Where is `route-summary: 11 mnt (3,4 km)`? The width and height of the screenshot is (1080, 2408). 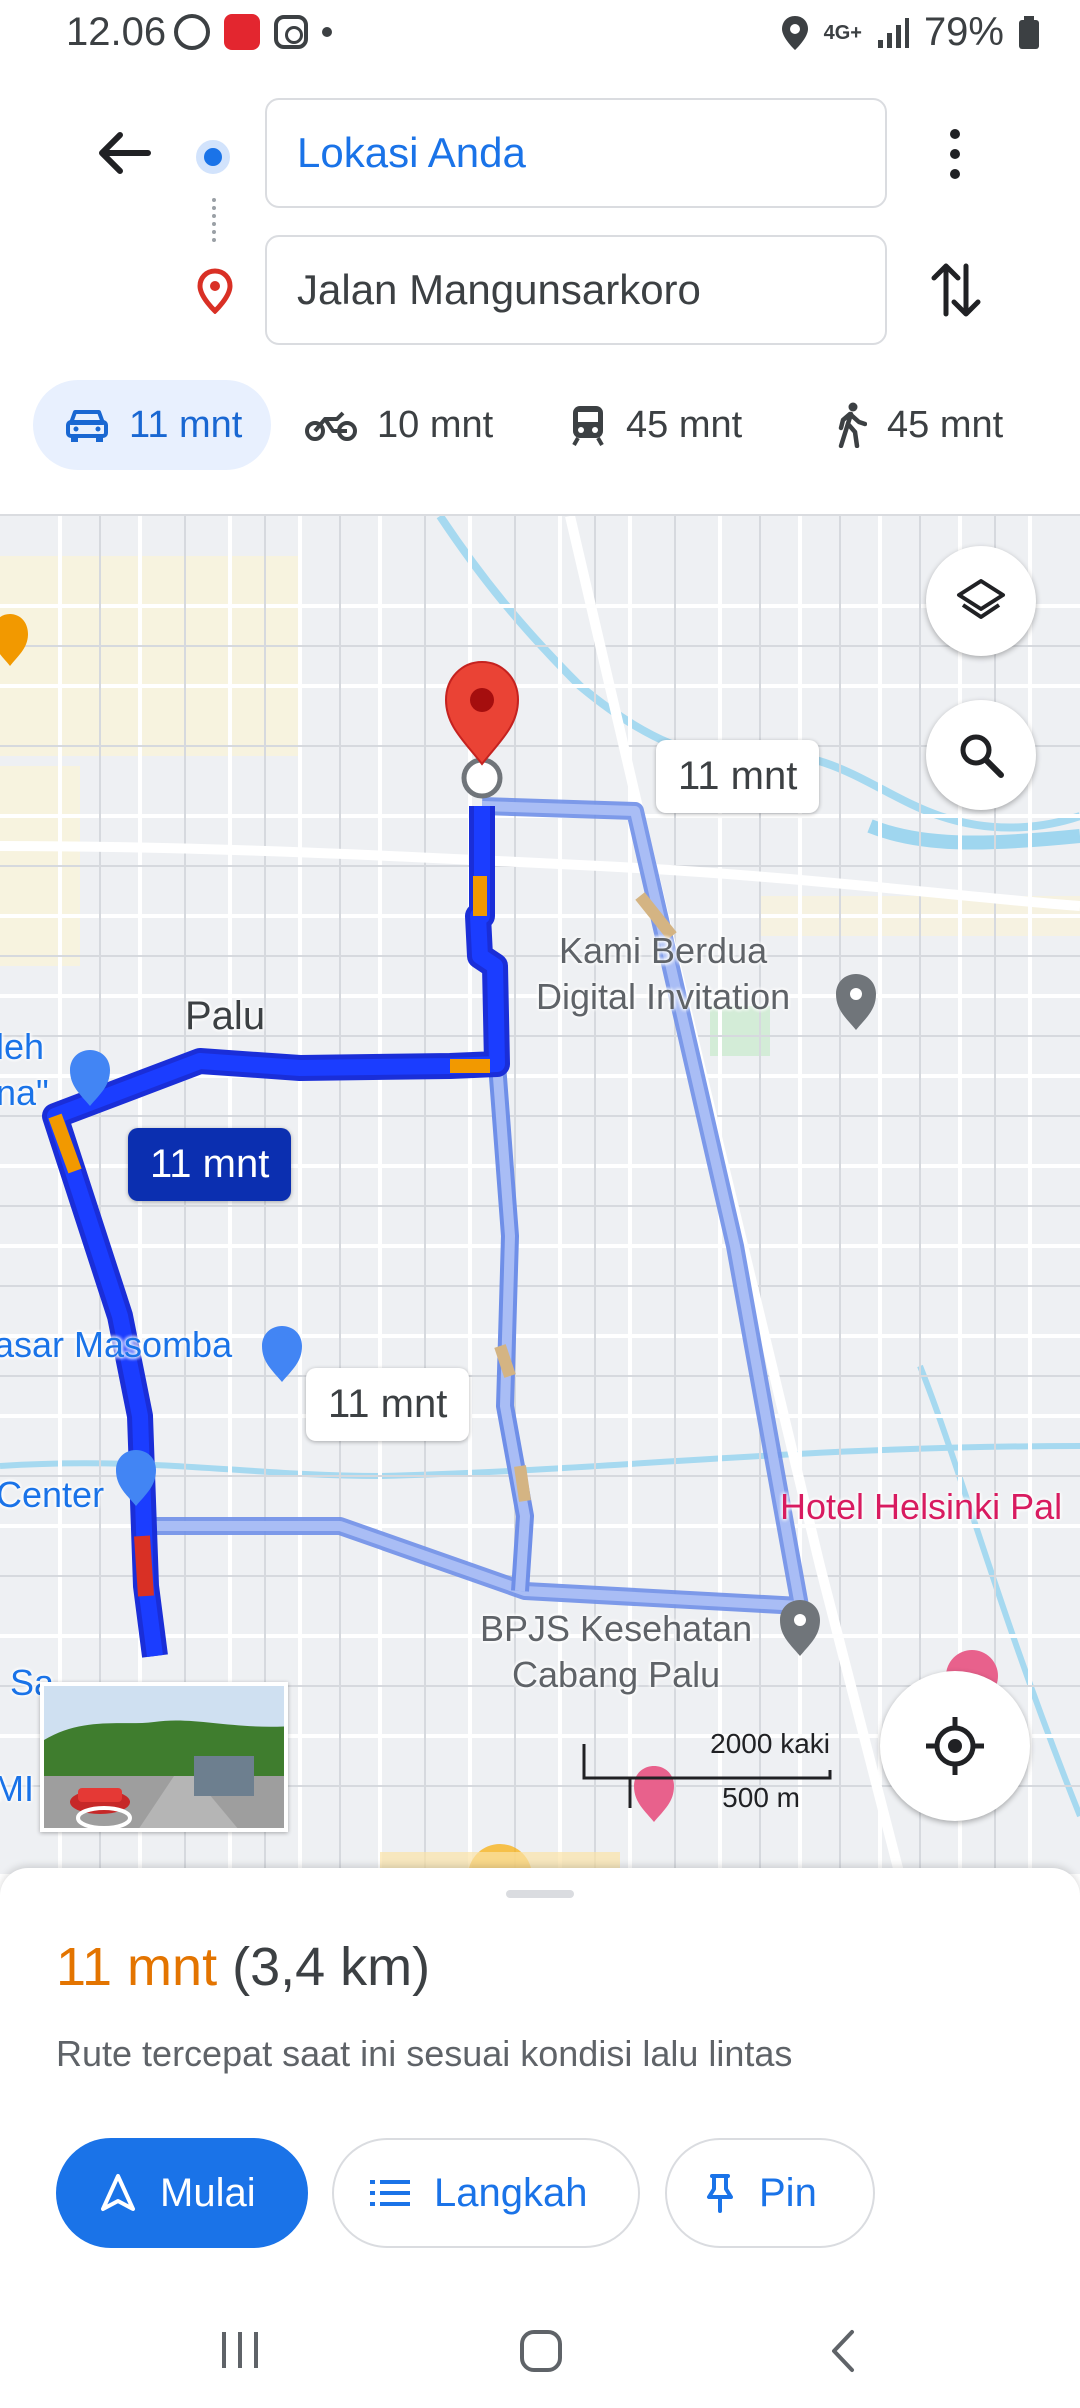
route-summary: 11 mnt (3,4 km) is located at coordinates (243, 1967).